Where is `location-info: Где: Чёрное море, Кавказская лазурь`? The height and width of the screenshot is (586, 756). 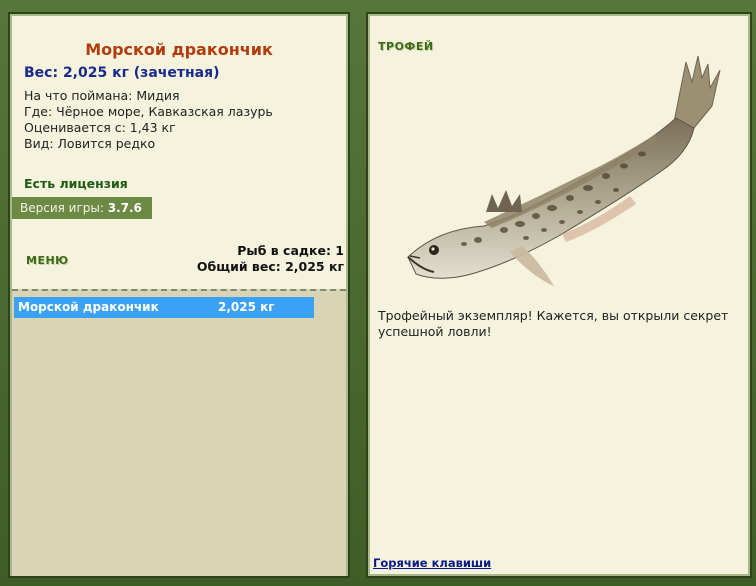 location-info: Где: Чёрное море, Кавказская лазурь is located at coordinates (148, 111).